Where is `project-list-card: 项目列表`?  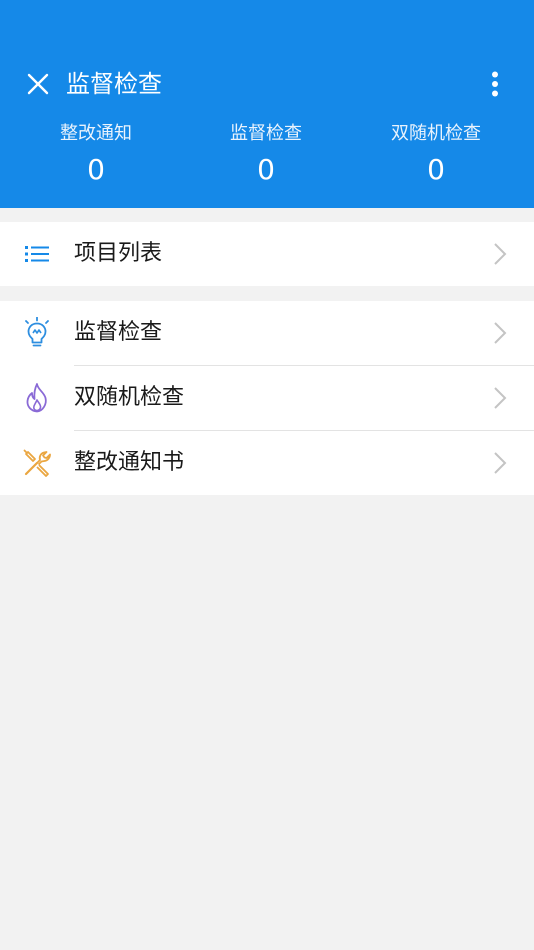 project-list-card: 项目列表 is located at coordinates (267, 254).